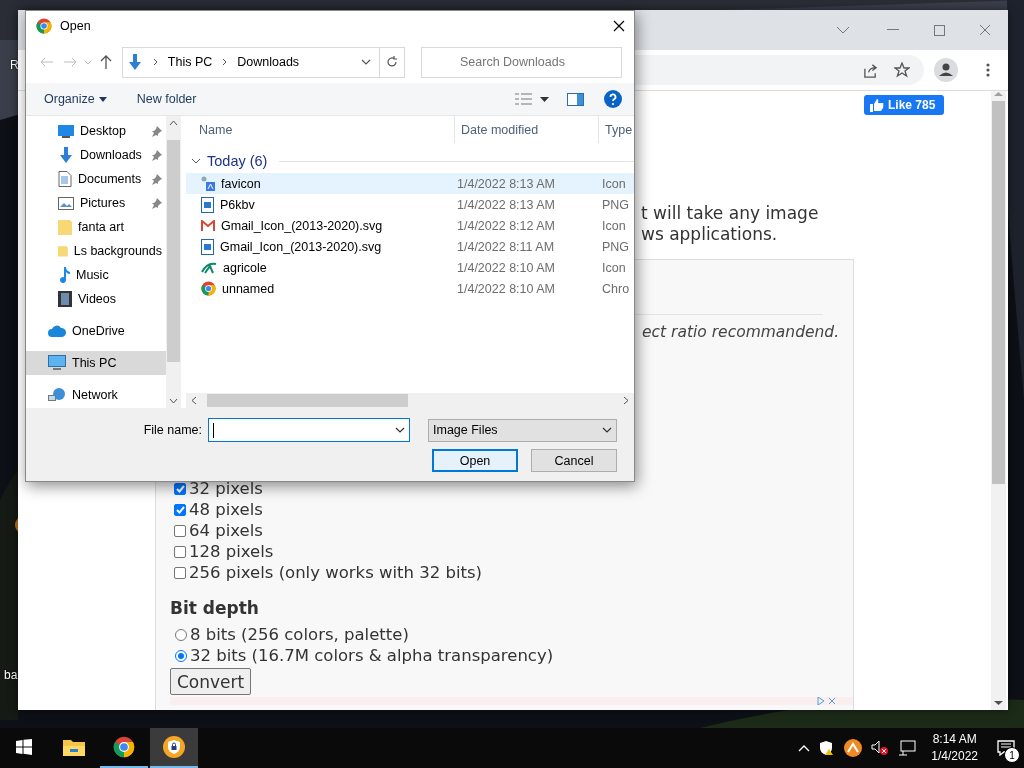  I want to click on computer-icon, so click(57, 363).